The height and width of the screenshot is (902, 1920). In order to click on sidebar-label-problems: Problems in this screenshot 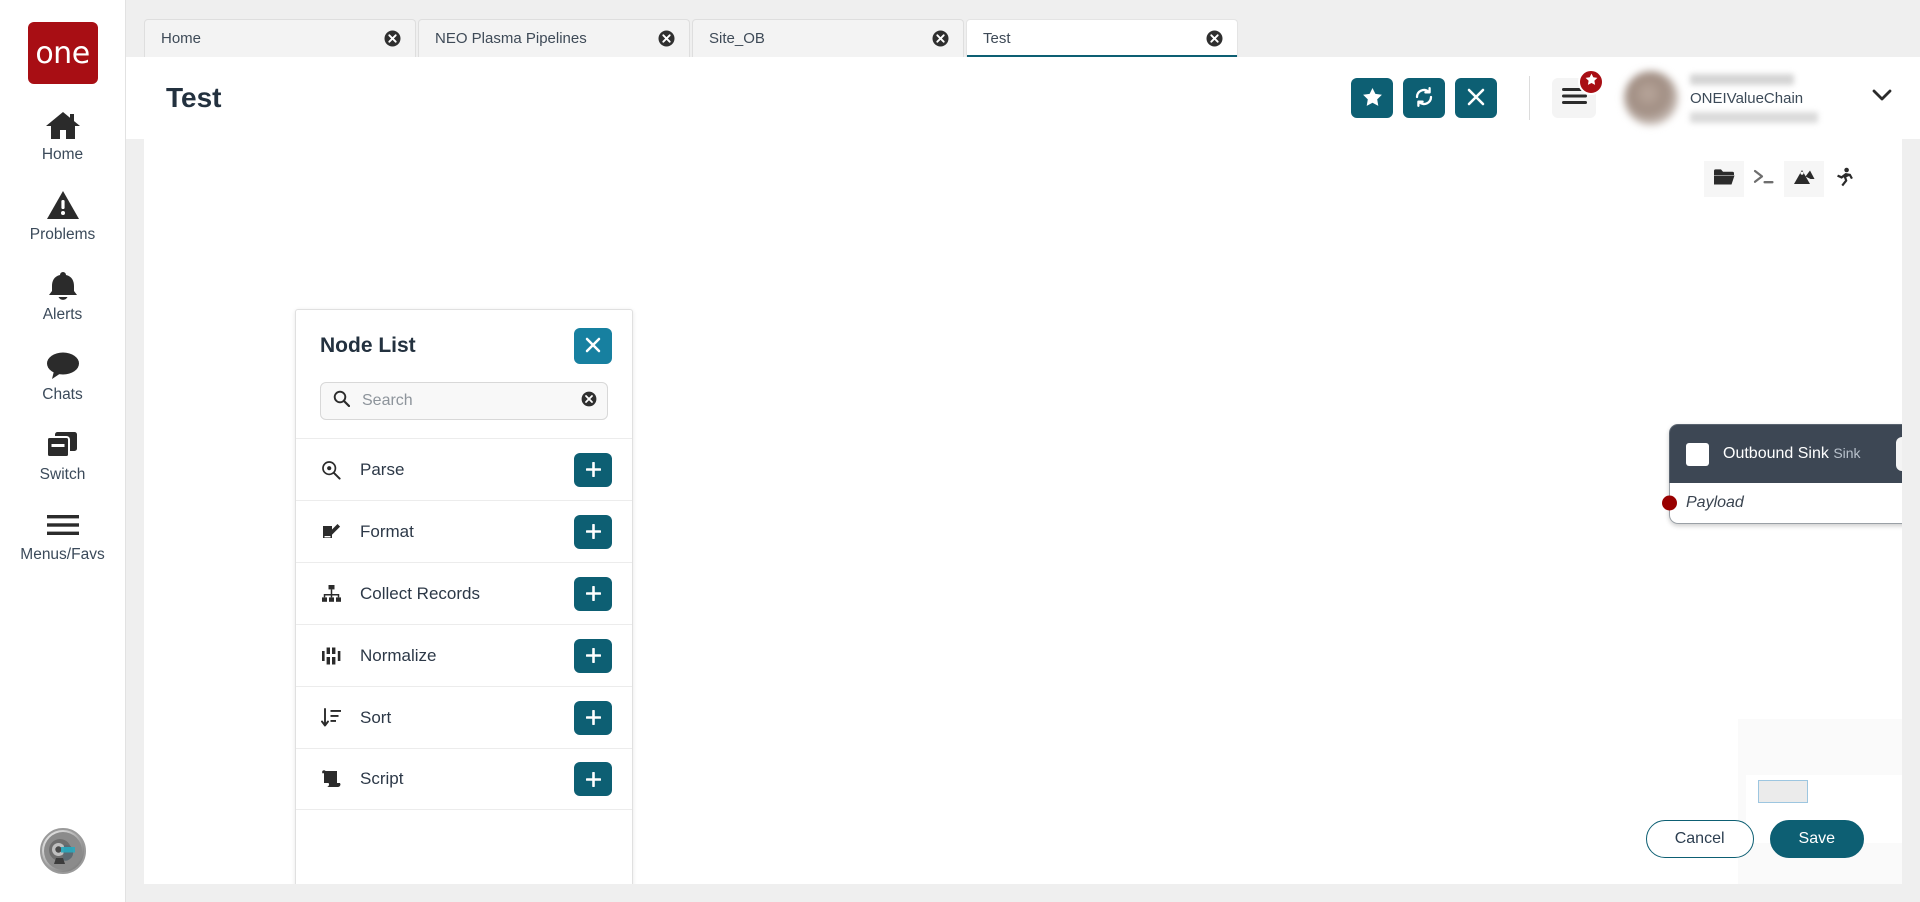, I will do `click(62, 234)`.